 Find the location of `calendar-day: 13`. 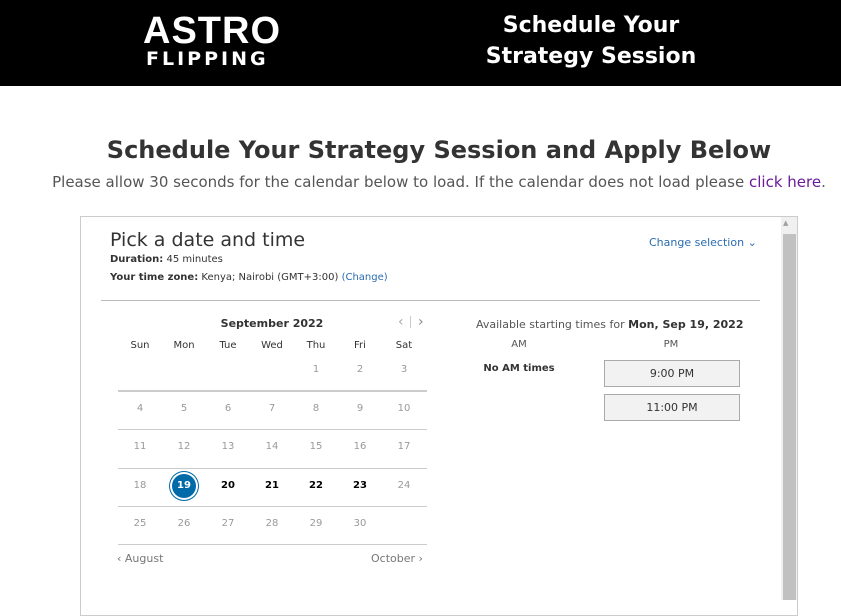

calendar-day: 13 is located at coordinates (228, 447).